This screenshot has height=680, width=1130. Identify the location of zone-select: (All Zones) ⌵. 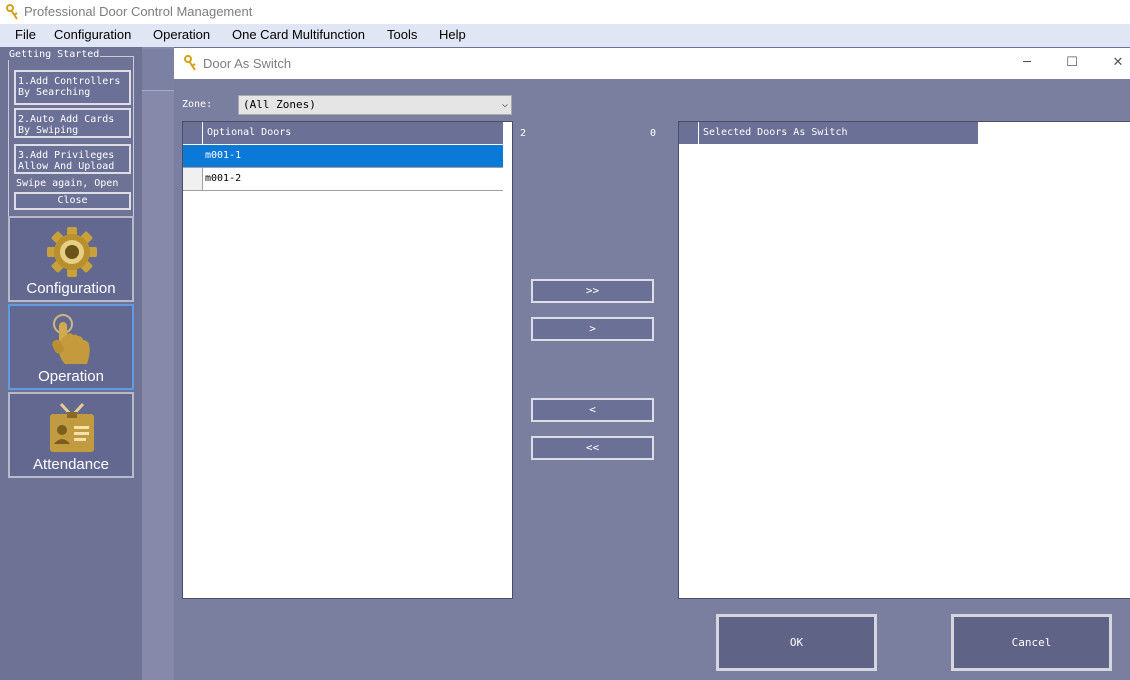
(375, 105).